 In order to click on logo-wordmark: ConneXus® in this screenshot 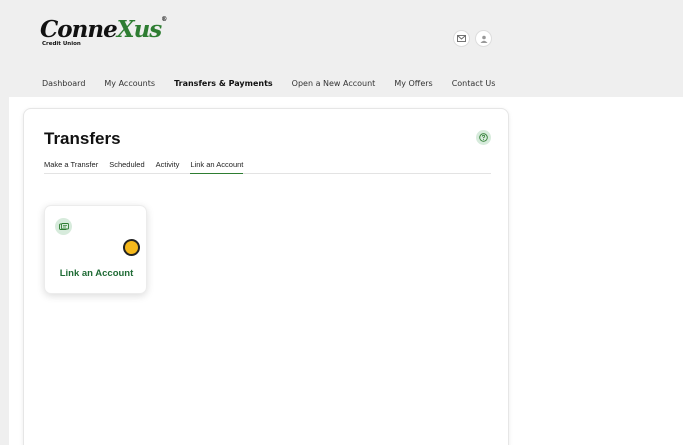, I will do `click(103, 29)`.